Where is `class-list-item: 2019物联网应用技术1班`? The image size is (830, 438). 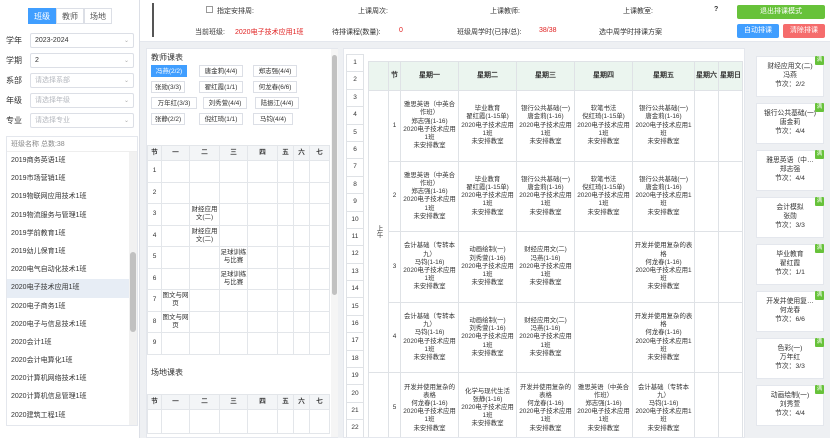
class-list-item: 2019物联网应用技术1班 is located at coordinates (68, 197).